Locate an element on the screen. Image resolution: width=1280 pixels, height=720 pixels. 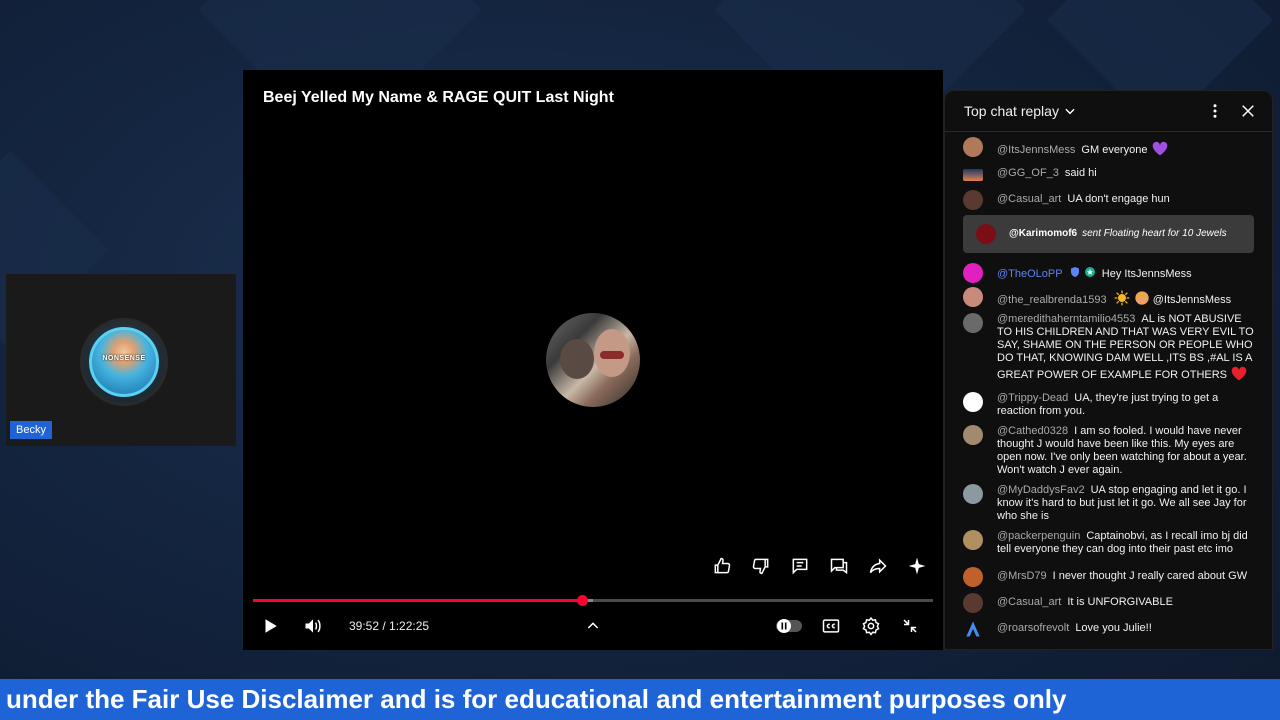
member-badge-icon is located at coordinates (1090, 274).